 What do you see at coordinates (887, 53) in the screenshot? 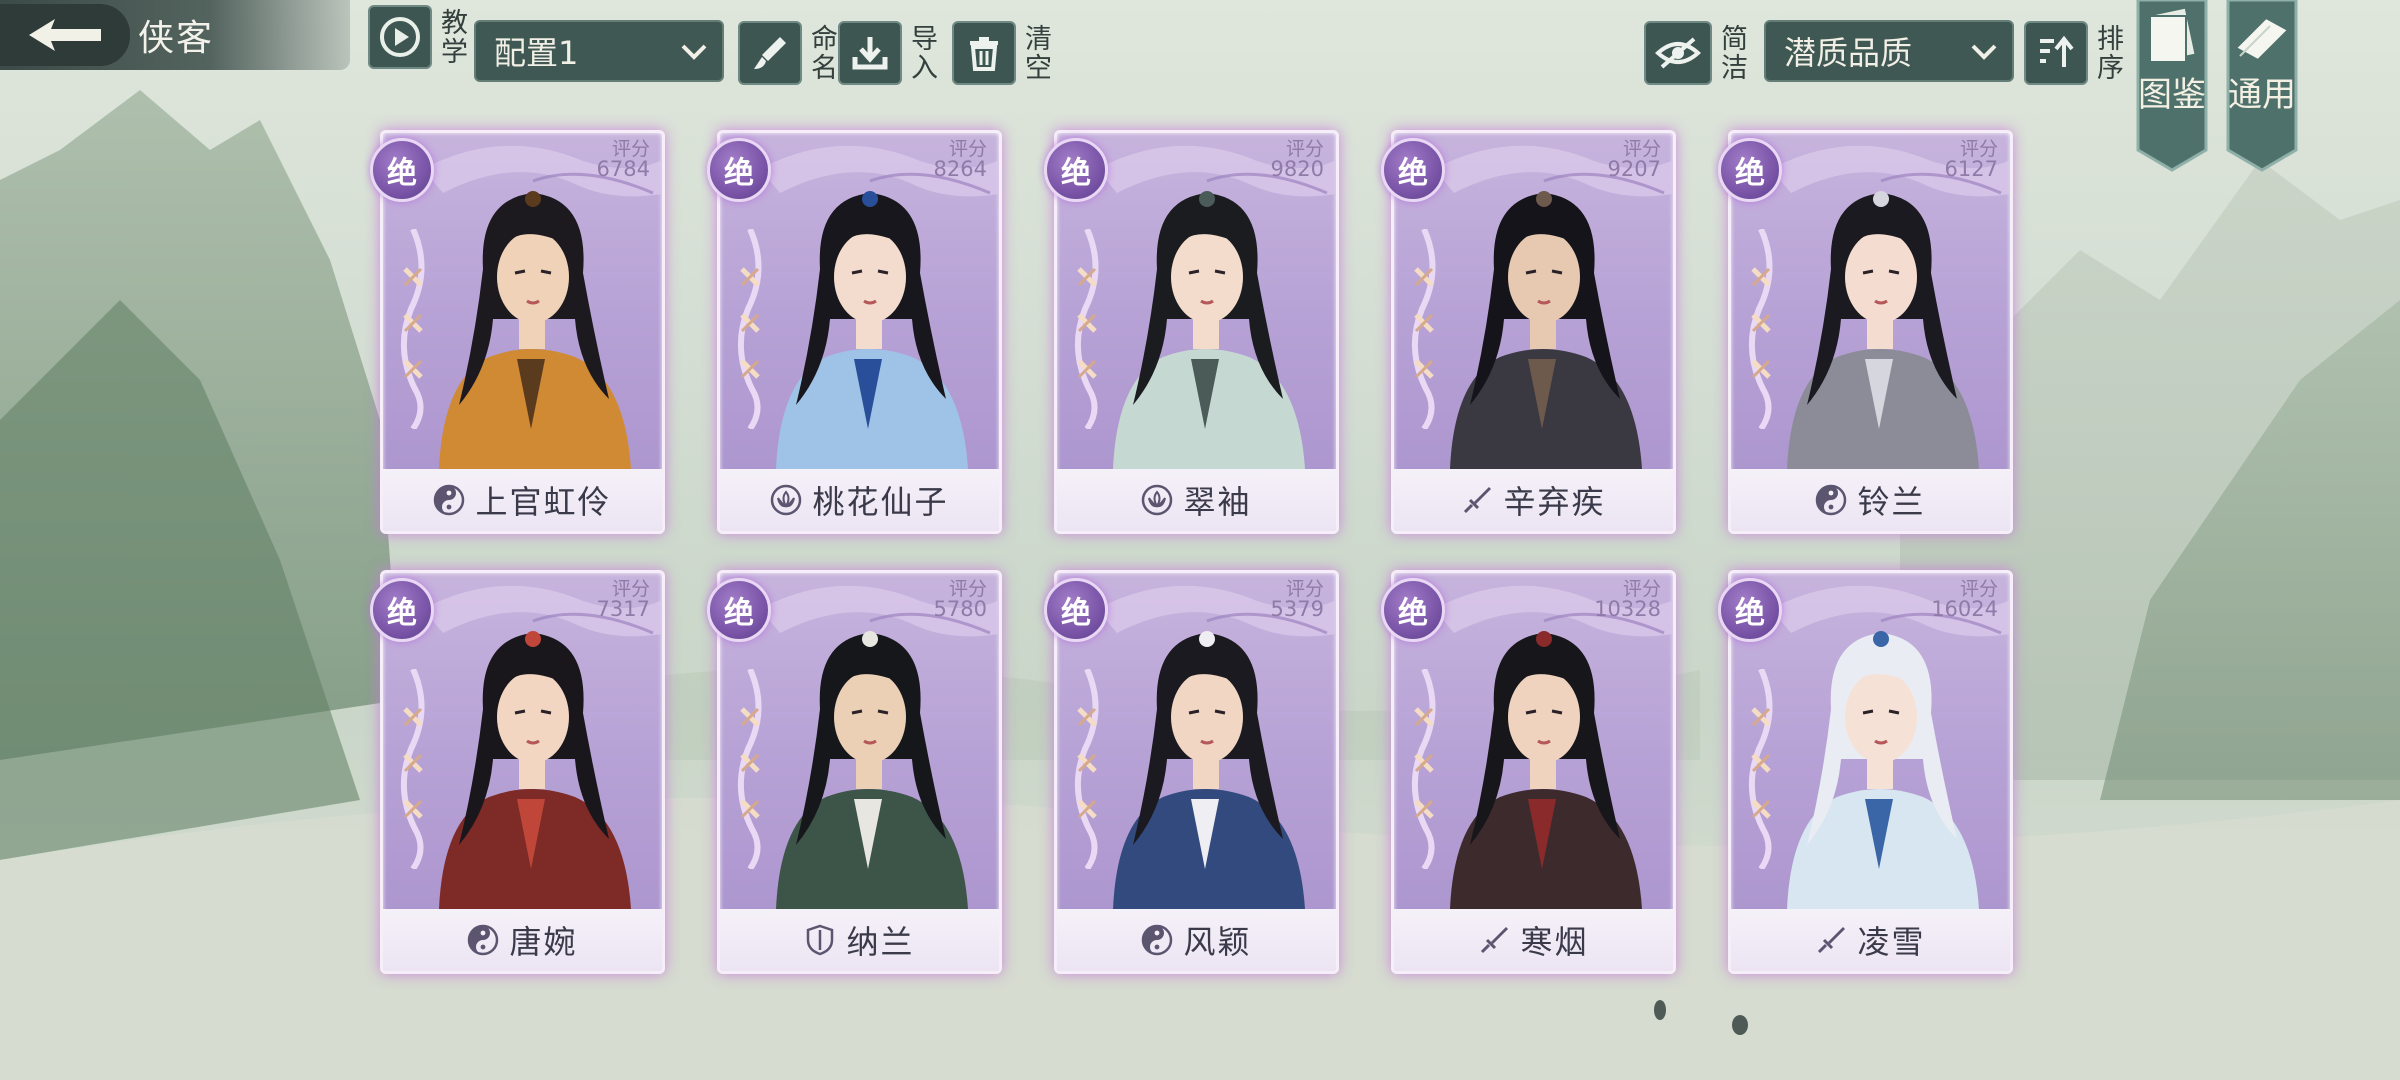
I see `import-button: 导入` at bounding box center [887, 53].